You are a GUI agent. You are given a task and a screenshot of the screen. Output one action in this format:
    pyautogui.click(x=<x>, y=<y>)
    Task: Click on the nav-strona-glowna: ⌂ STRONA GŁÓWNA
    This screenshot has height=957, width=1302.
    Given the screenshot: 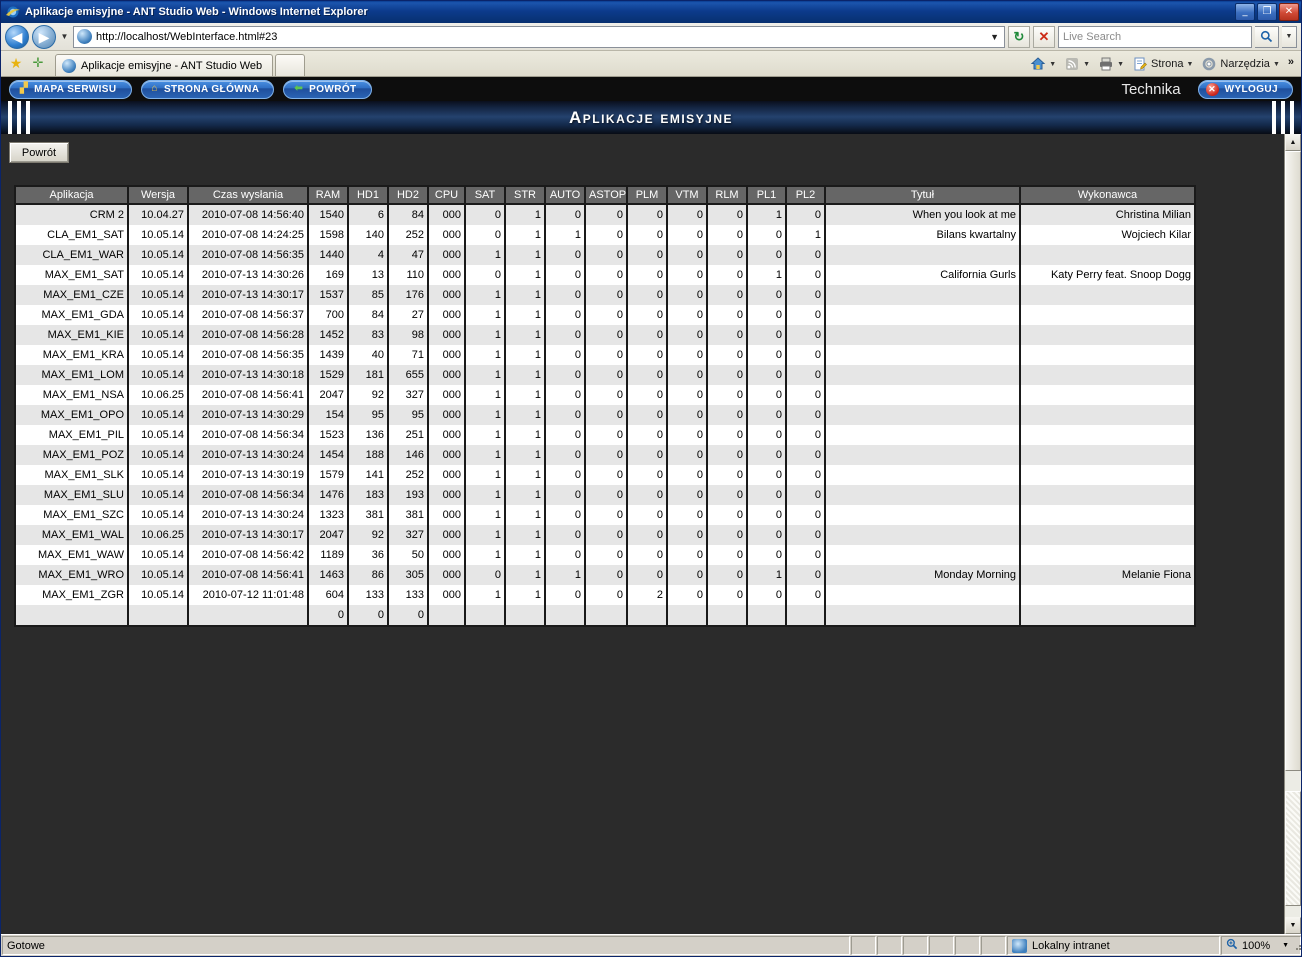 What is the action you would take?
    pyautogui.click(x=207, y=89)
    